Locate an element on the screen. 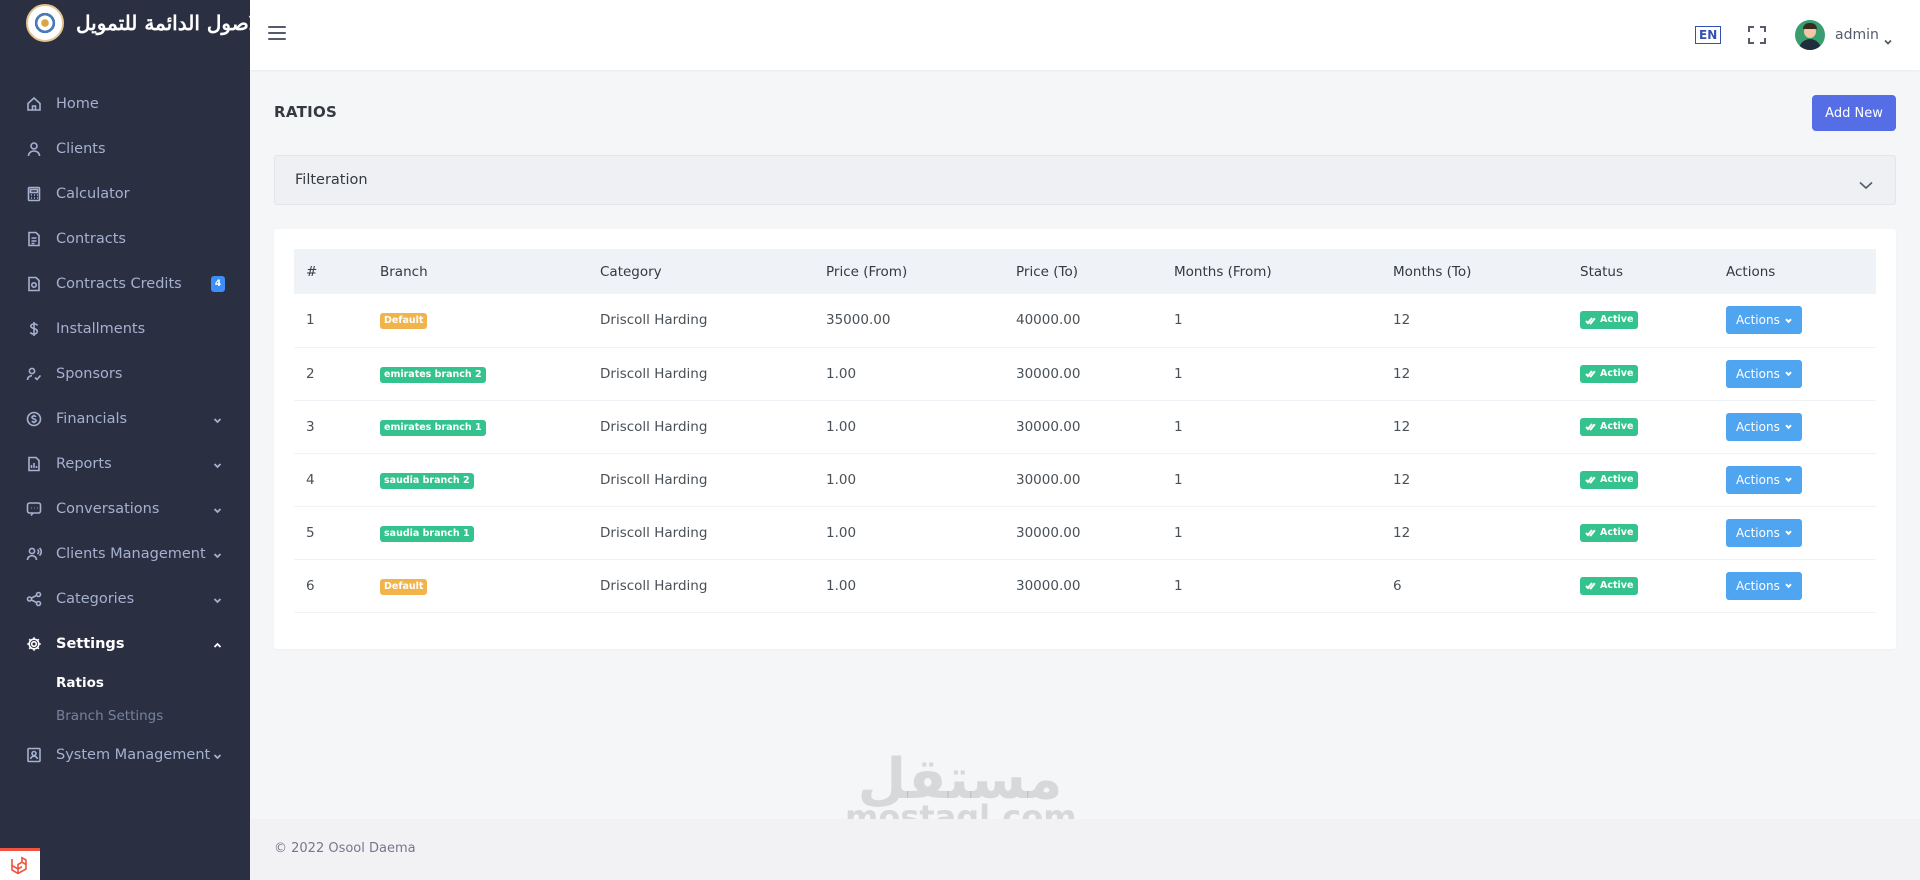 The image size is (1920, 880). report-icon is located at coordinates (34, 464).